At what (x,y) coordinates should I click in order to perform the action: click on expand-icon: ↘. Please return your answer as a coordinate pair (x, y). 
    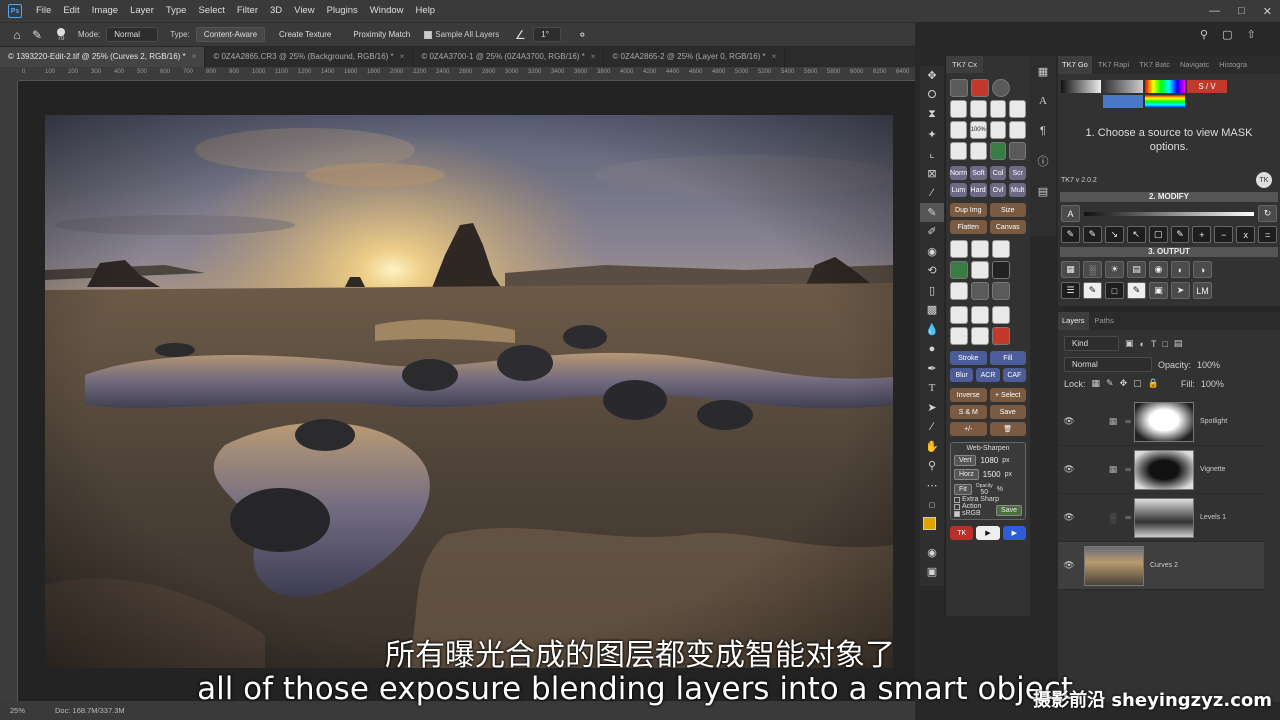
    Looking at the image, I should click on (1114, 234).